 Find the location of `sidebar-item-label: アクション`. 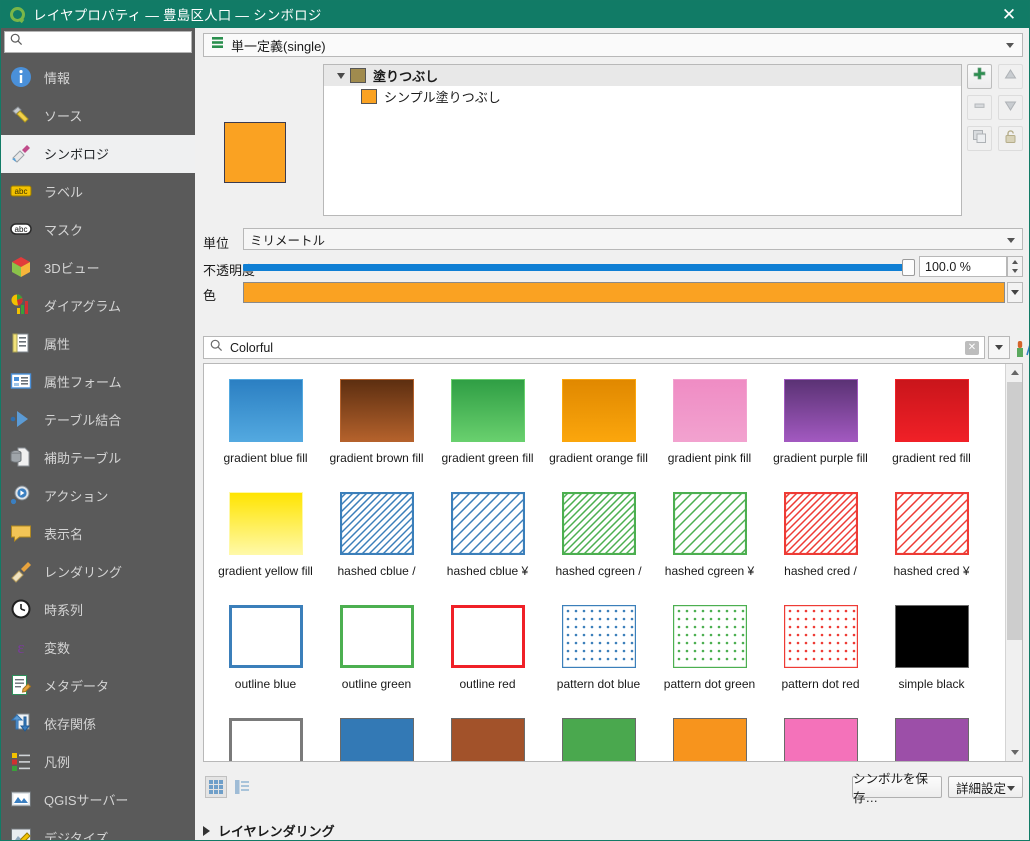

sidebar-item-label: アクション is located at coordinates (76, 496).